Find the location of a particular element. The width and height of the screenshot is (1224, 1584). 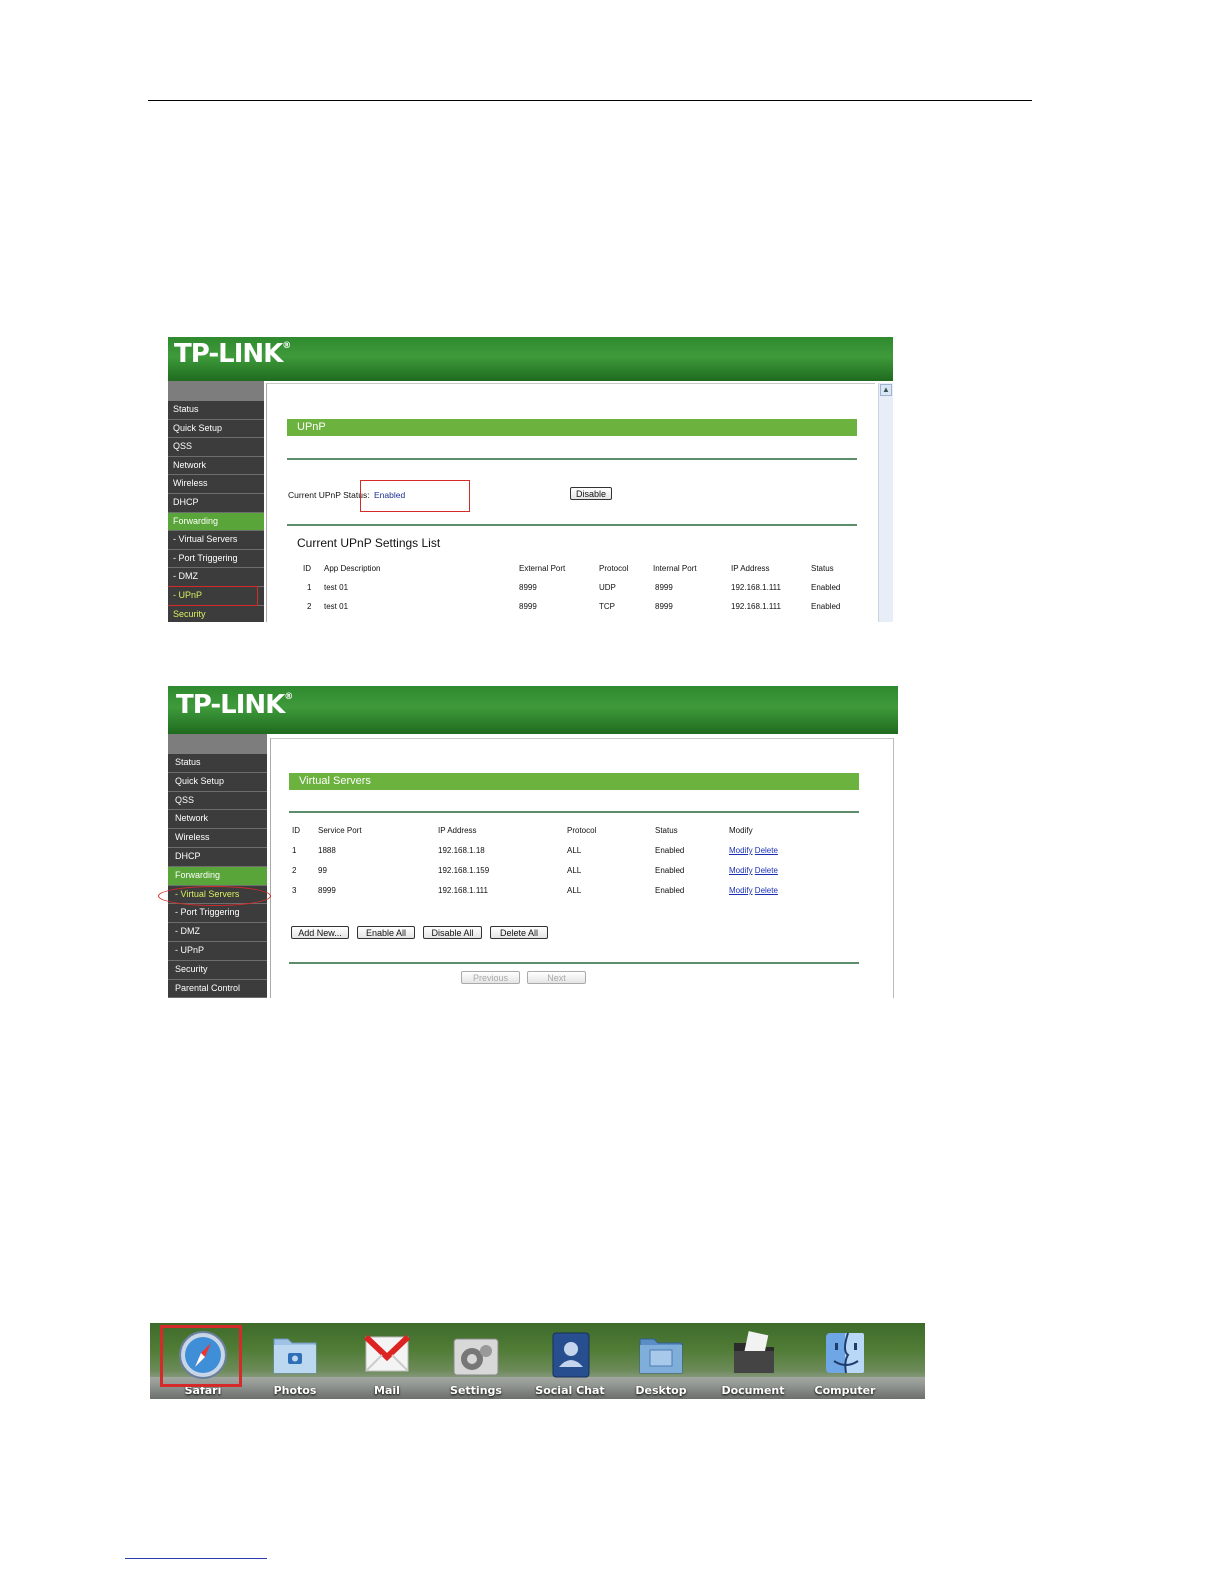

dock-item-settings: Settings is located at coordinates (476, 1361).